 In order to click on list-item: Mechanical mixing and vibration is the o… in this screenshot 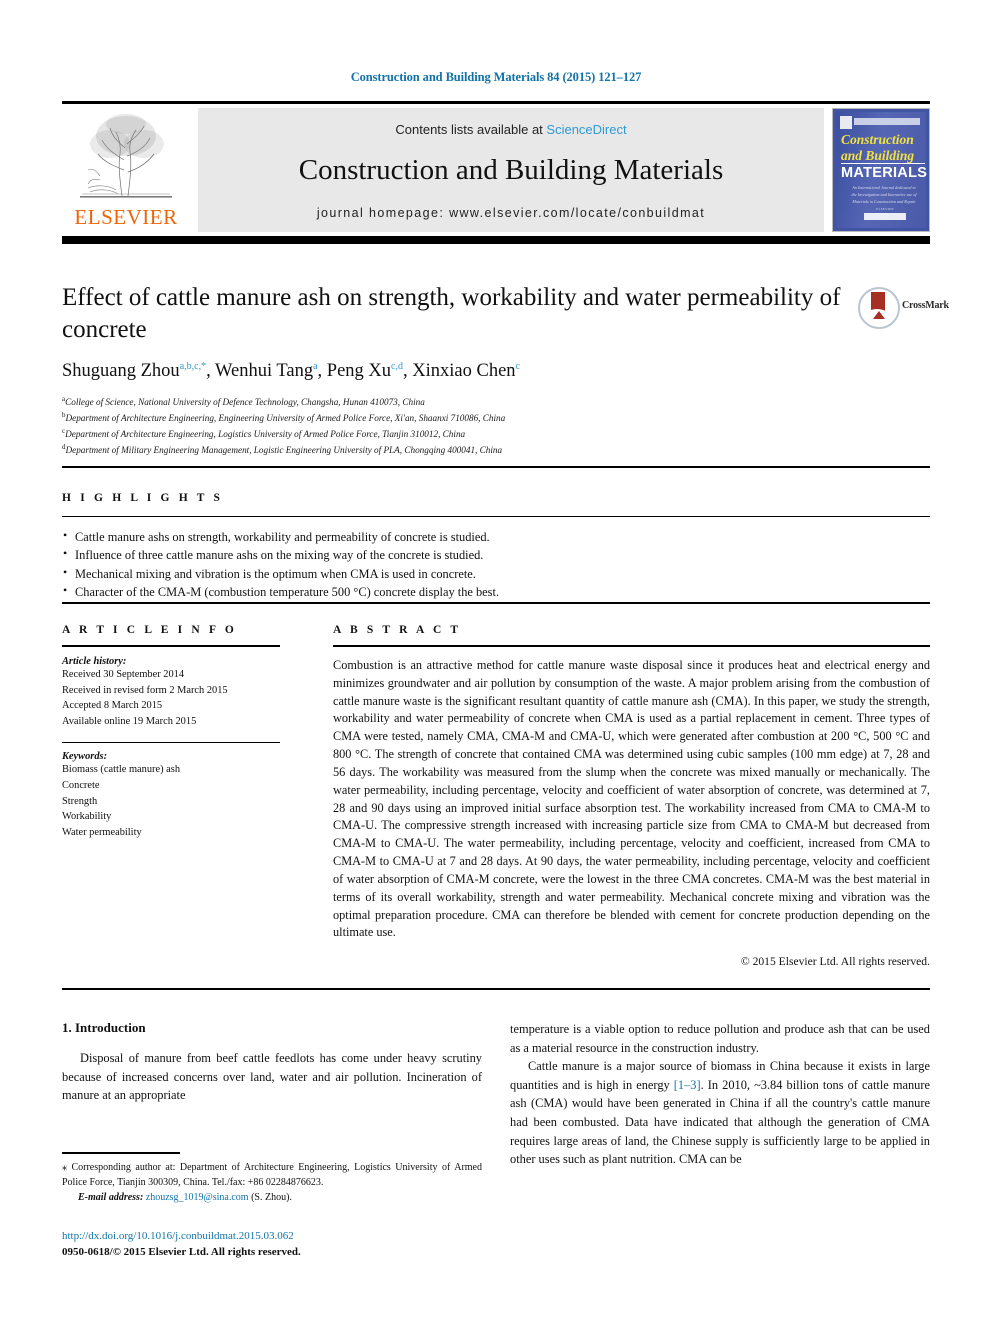, I will do `click(412, 573)`.